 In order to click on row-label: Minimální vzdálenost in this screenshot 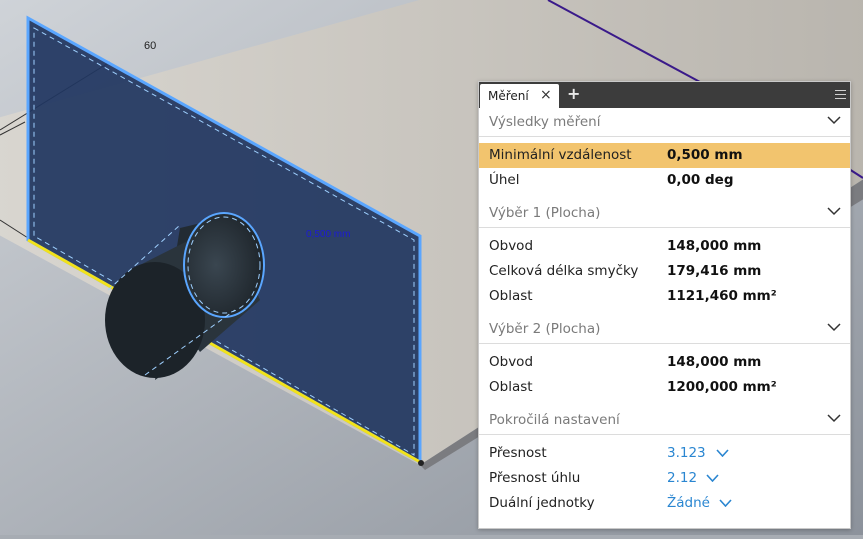, I will do `click(560, 155)`.